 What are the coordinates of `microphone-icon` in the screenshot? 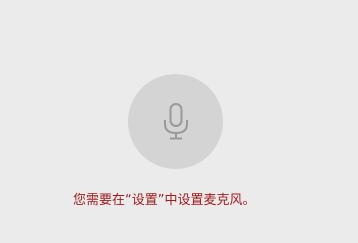 It's located at (175, 120).